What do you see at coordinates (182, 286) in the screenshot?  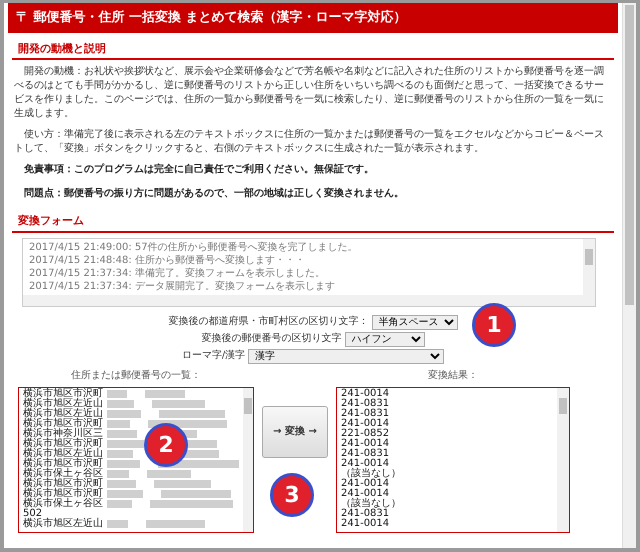 I see `log-line: 2017/4/15 21:37:34: データ展開完了。変換フォームを表示します` at bounding box center [182, 286].